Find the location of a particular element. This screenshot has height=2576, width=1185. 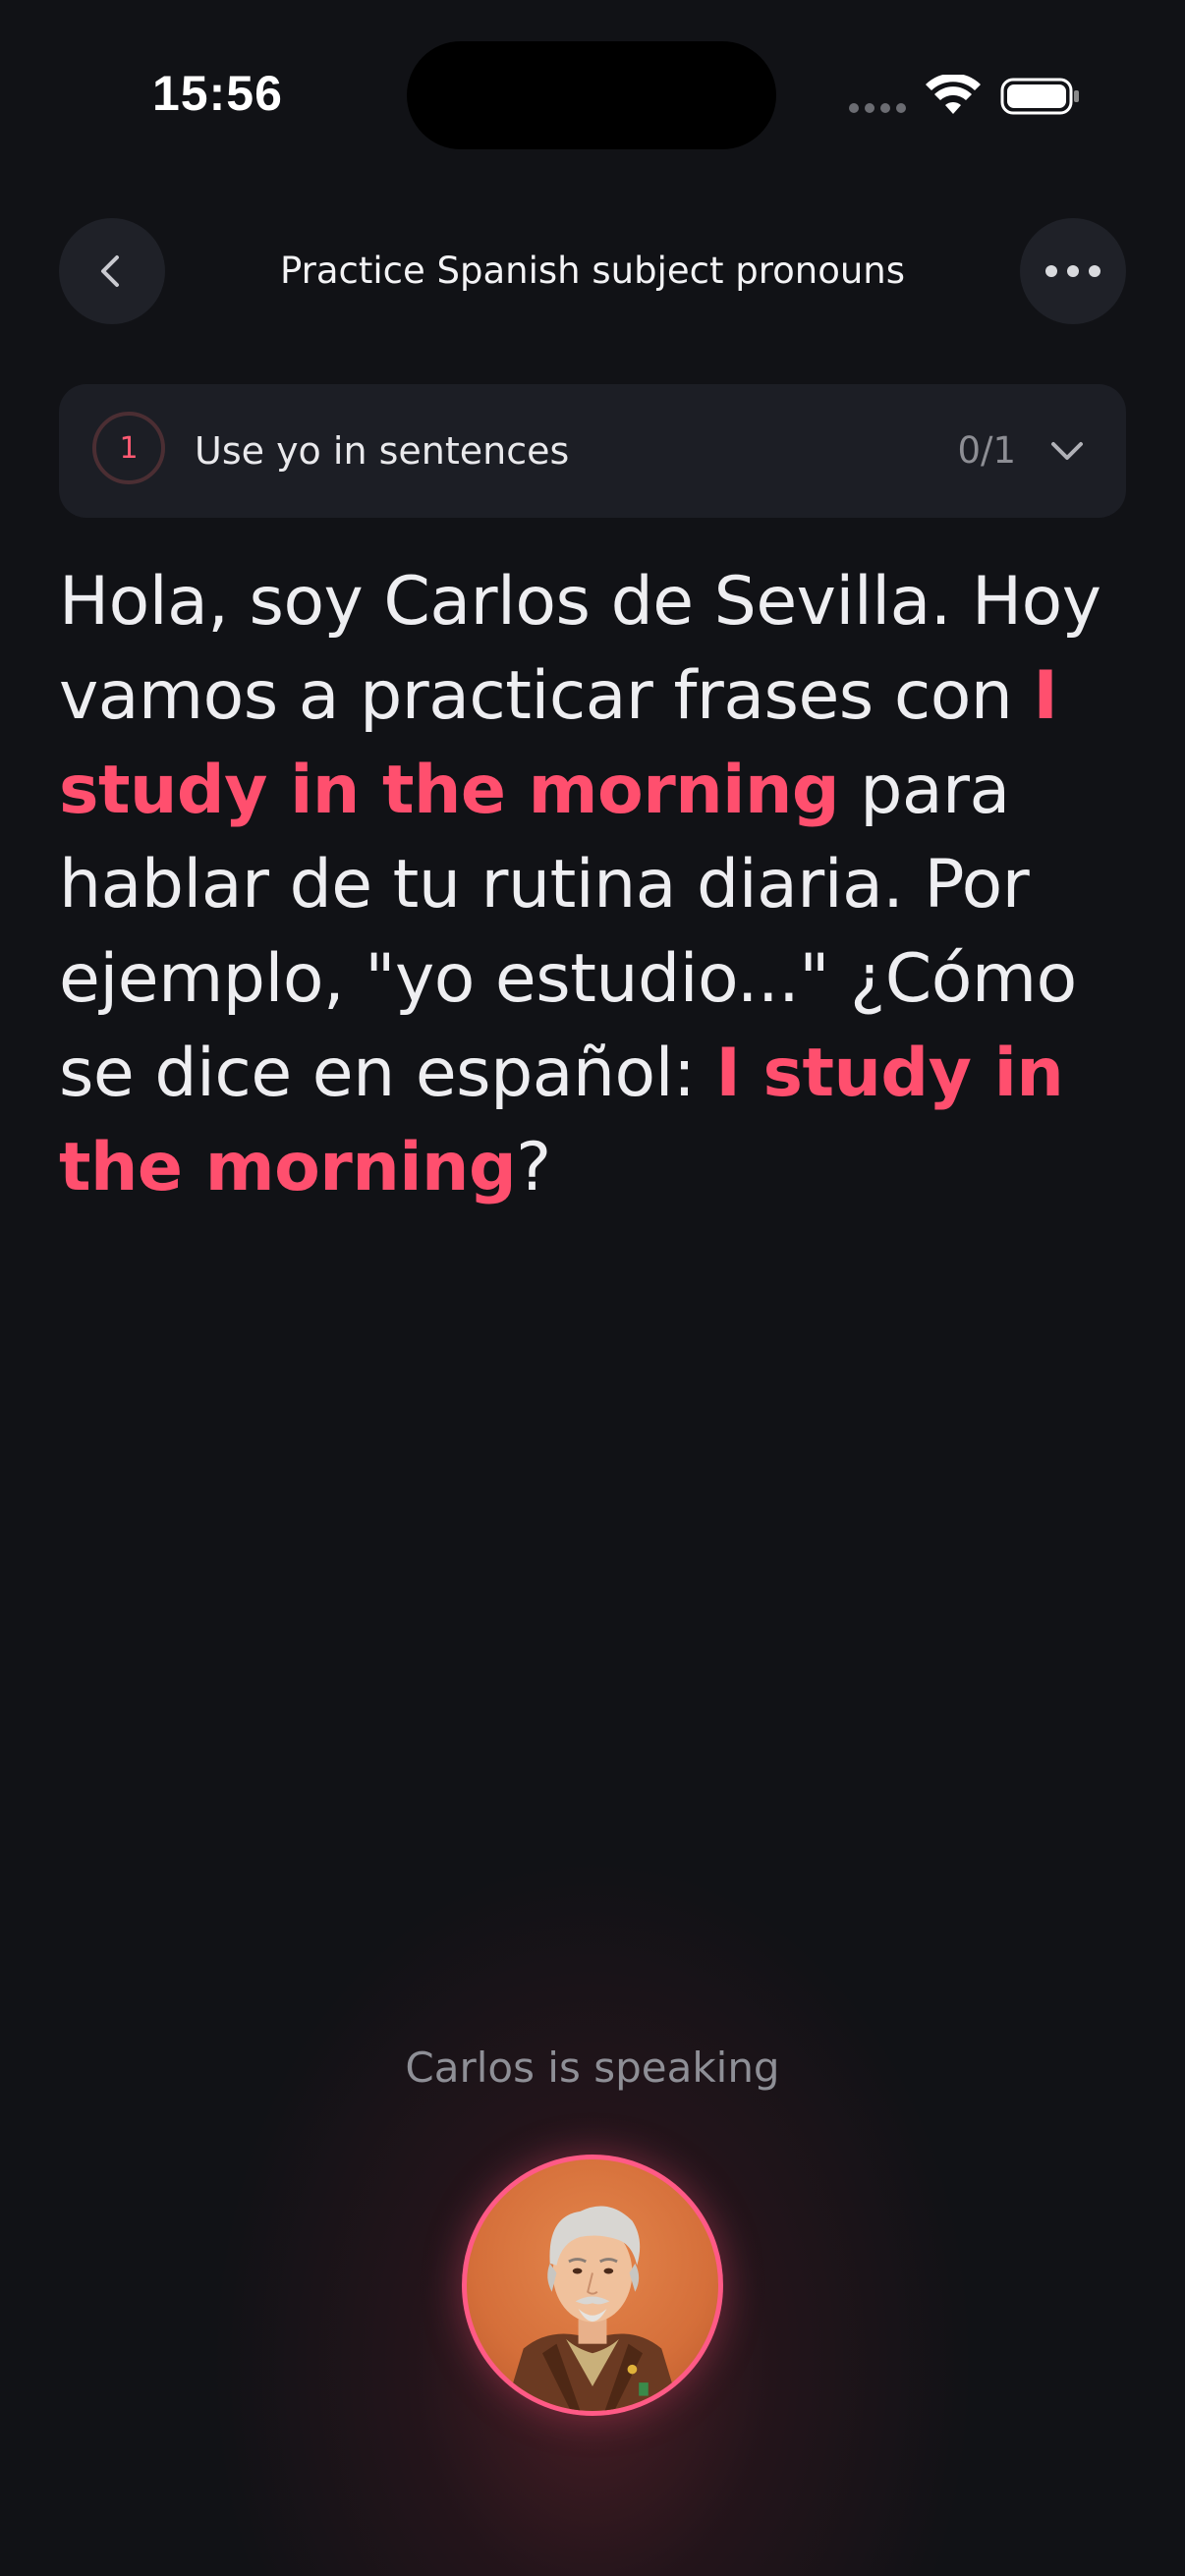

tutor-avatar is located at coordinates (592, 2285).